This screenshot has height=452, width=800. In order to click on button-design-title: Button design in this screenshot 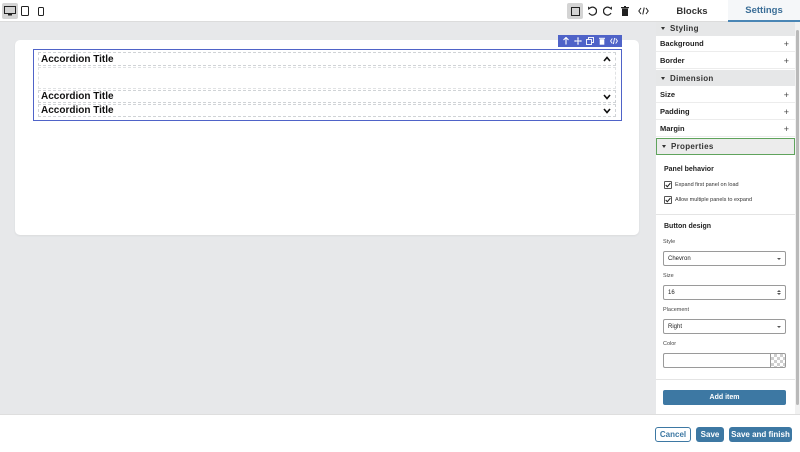, I will do `click(688, 226)`.